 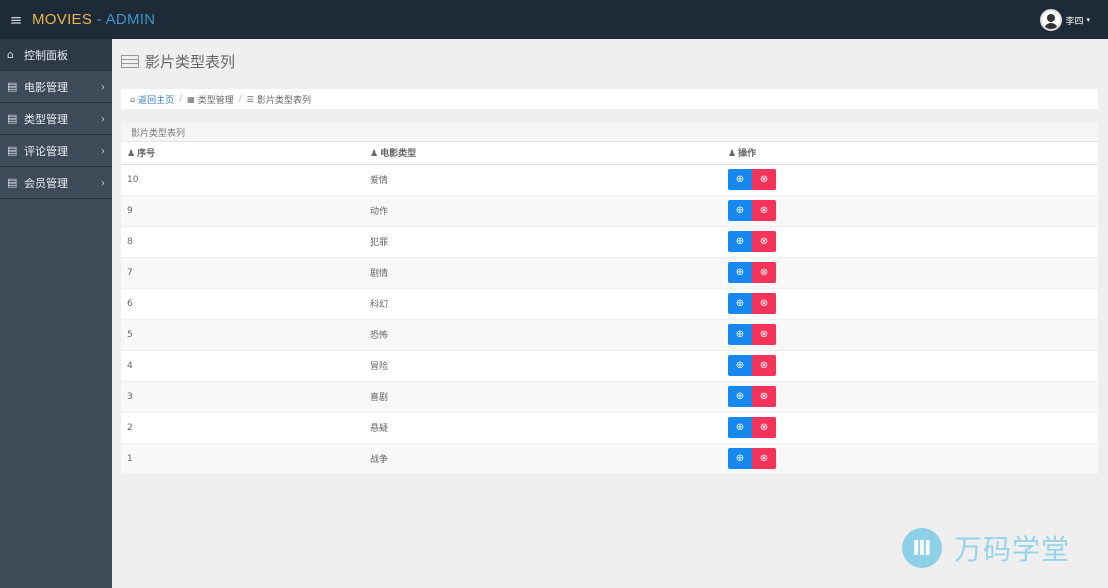 What do you see at coordinates (543, 272) in the screenshot?
I see `row-type: 剧情` at bounding box center [543, 272].